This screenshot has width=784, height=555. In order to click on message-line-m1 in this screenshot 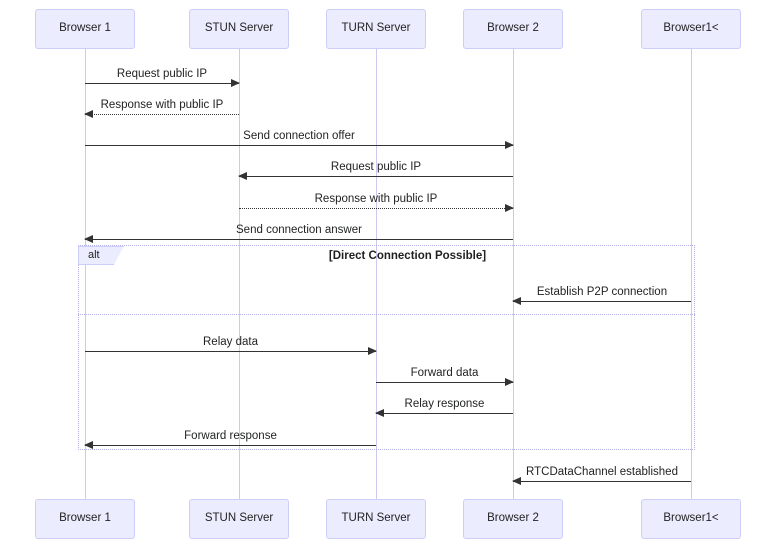, I will do `click(162, 83)`.